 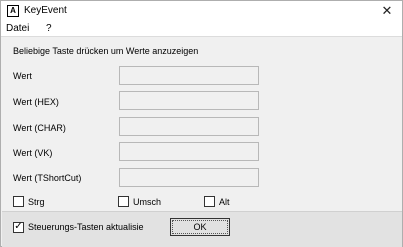 I want to click on alt-label: Alt, so click(x=224, y=202).